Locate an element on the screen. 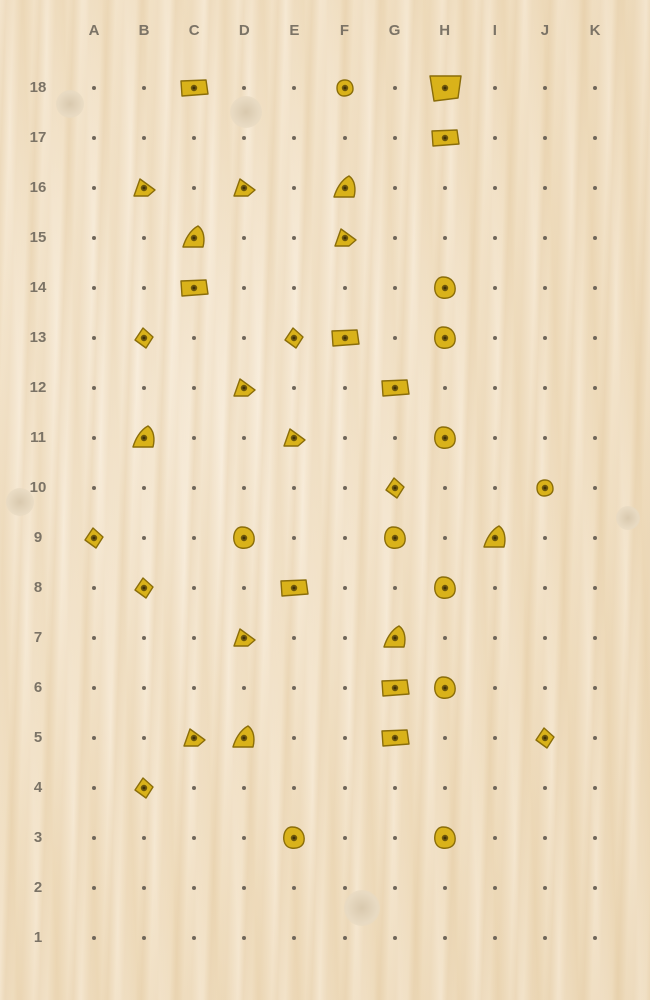 The image size is (650, 1000). bolt-f6 is located at coordinates (344, 688).